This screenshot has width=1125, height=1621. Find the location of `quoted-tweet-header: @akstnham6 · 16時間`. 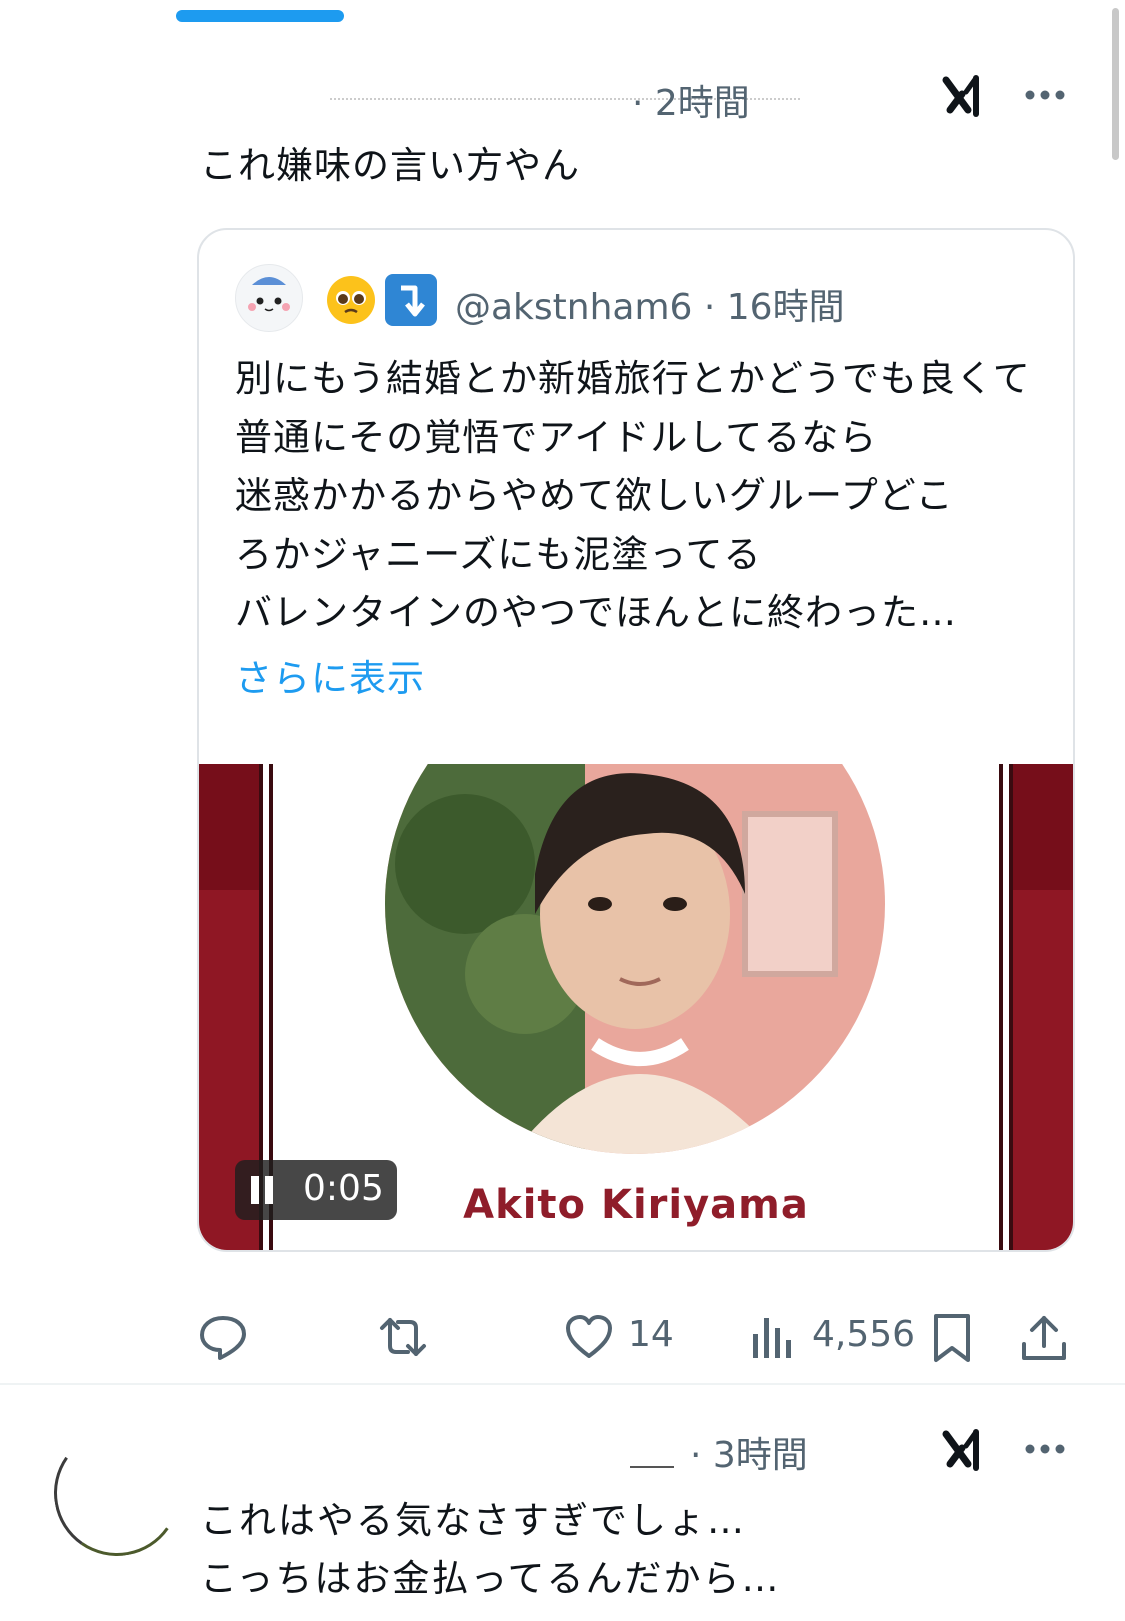

quoted-tweet-header: @akstnham6 · 16時間 is located at coordinates (645, 299).